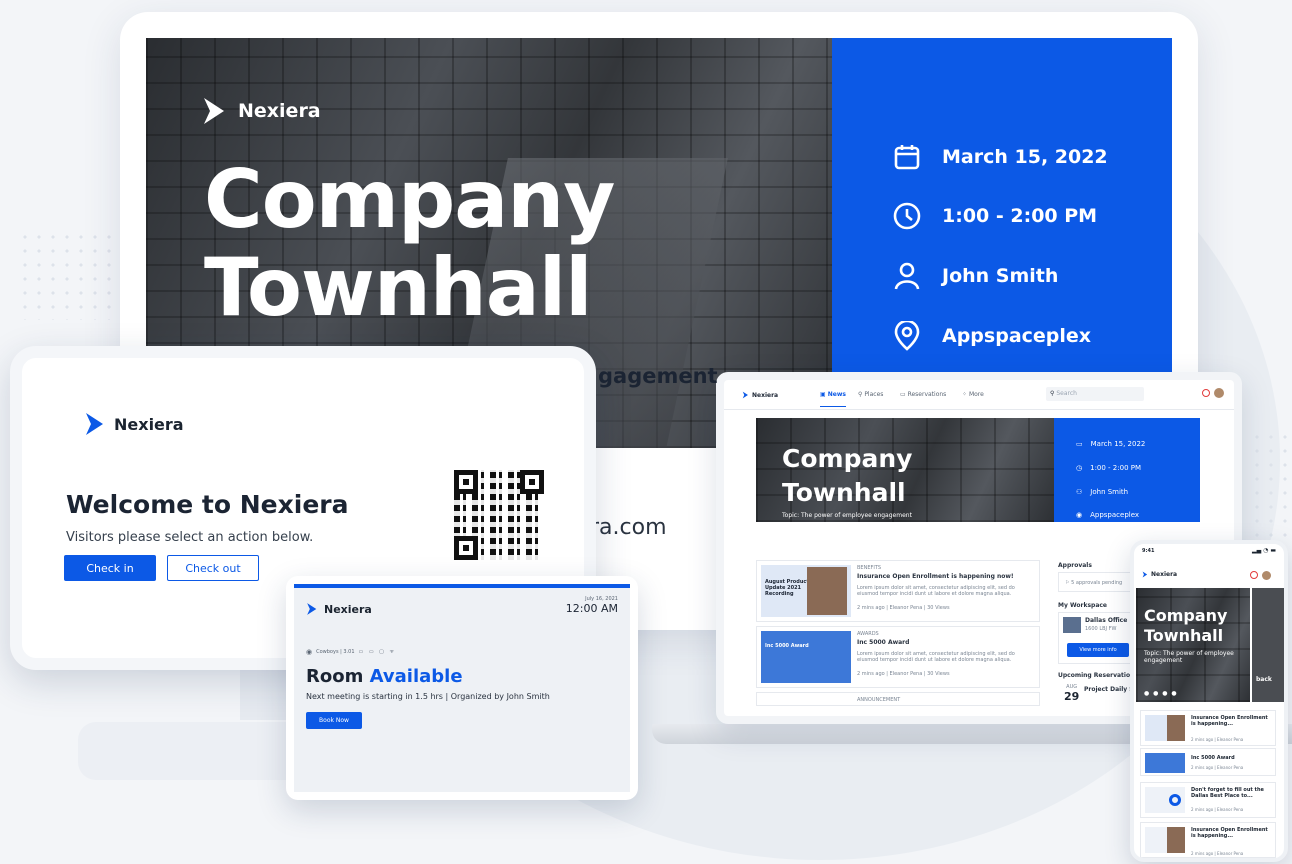 This screenshot has width=1292, height=864. I want to click on event-url-partial: ra.com, so click(628, 527).